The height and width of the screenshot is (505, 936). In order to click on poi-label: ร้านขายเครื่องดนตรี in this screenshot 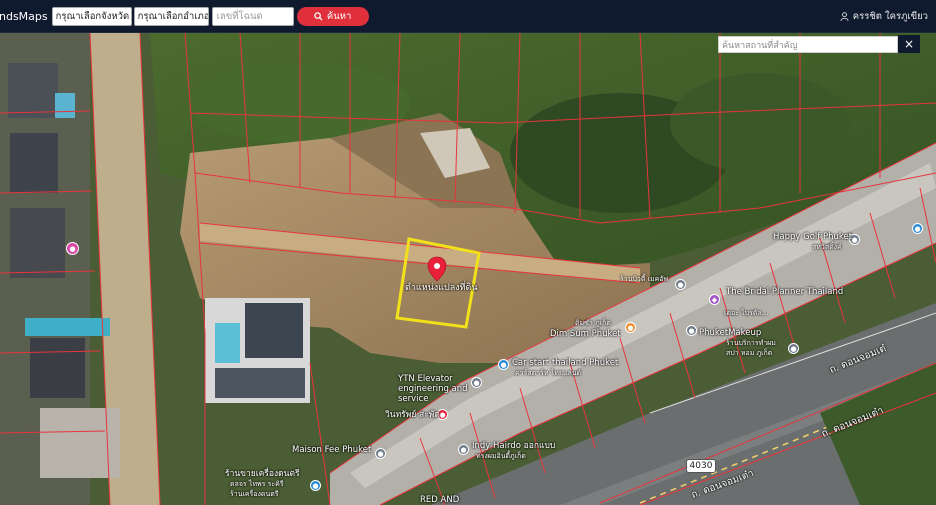, I will do `click(262, 474)`.